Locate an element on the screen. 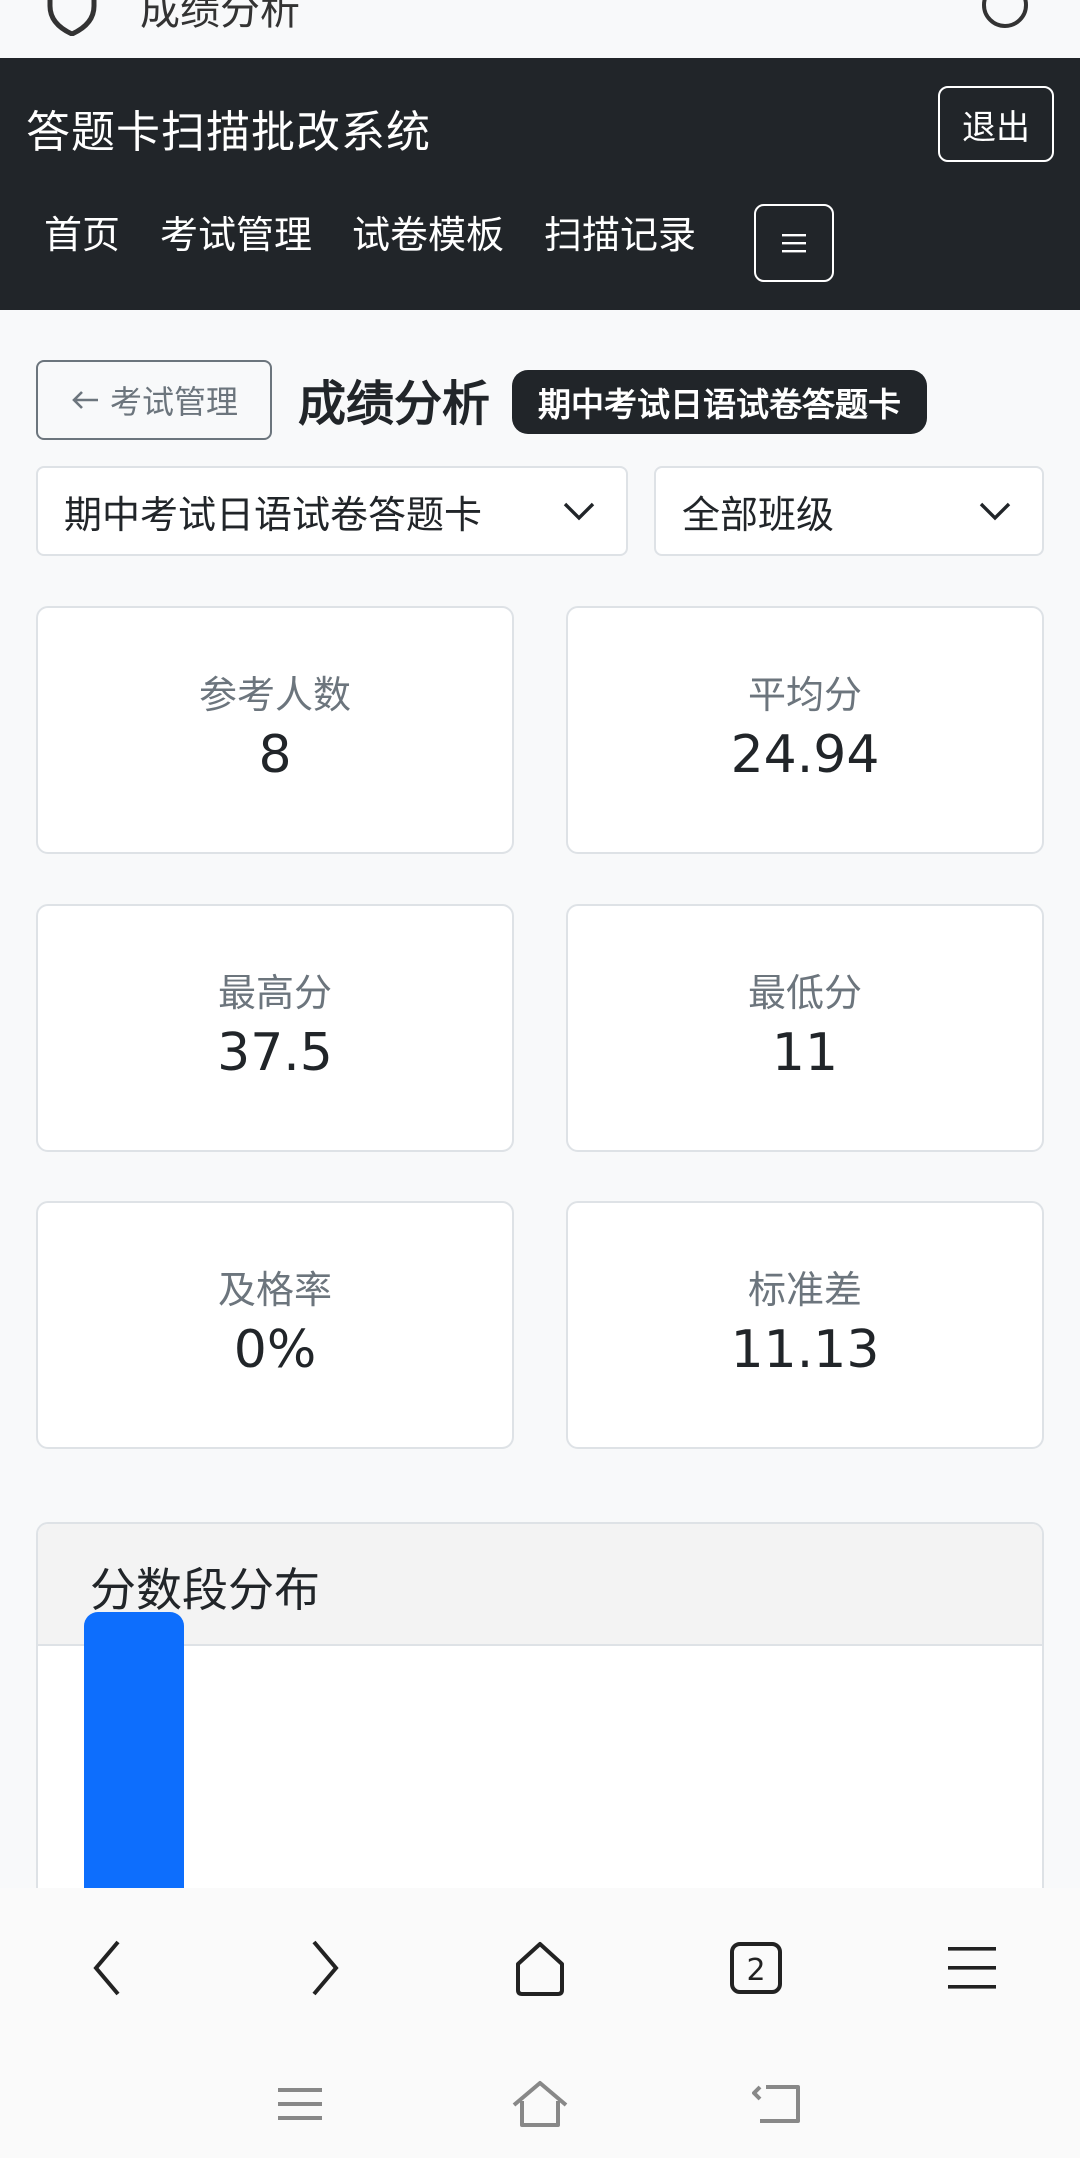  tabs-button: 2 is located at coordinates (756, 1968).